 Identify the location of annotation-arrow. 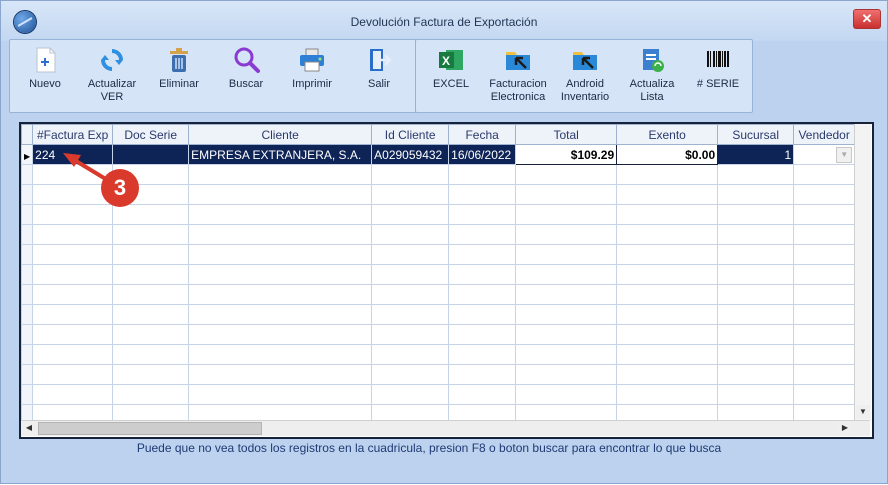
(87, 168).